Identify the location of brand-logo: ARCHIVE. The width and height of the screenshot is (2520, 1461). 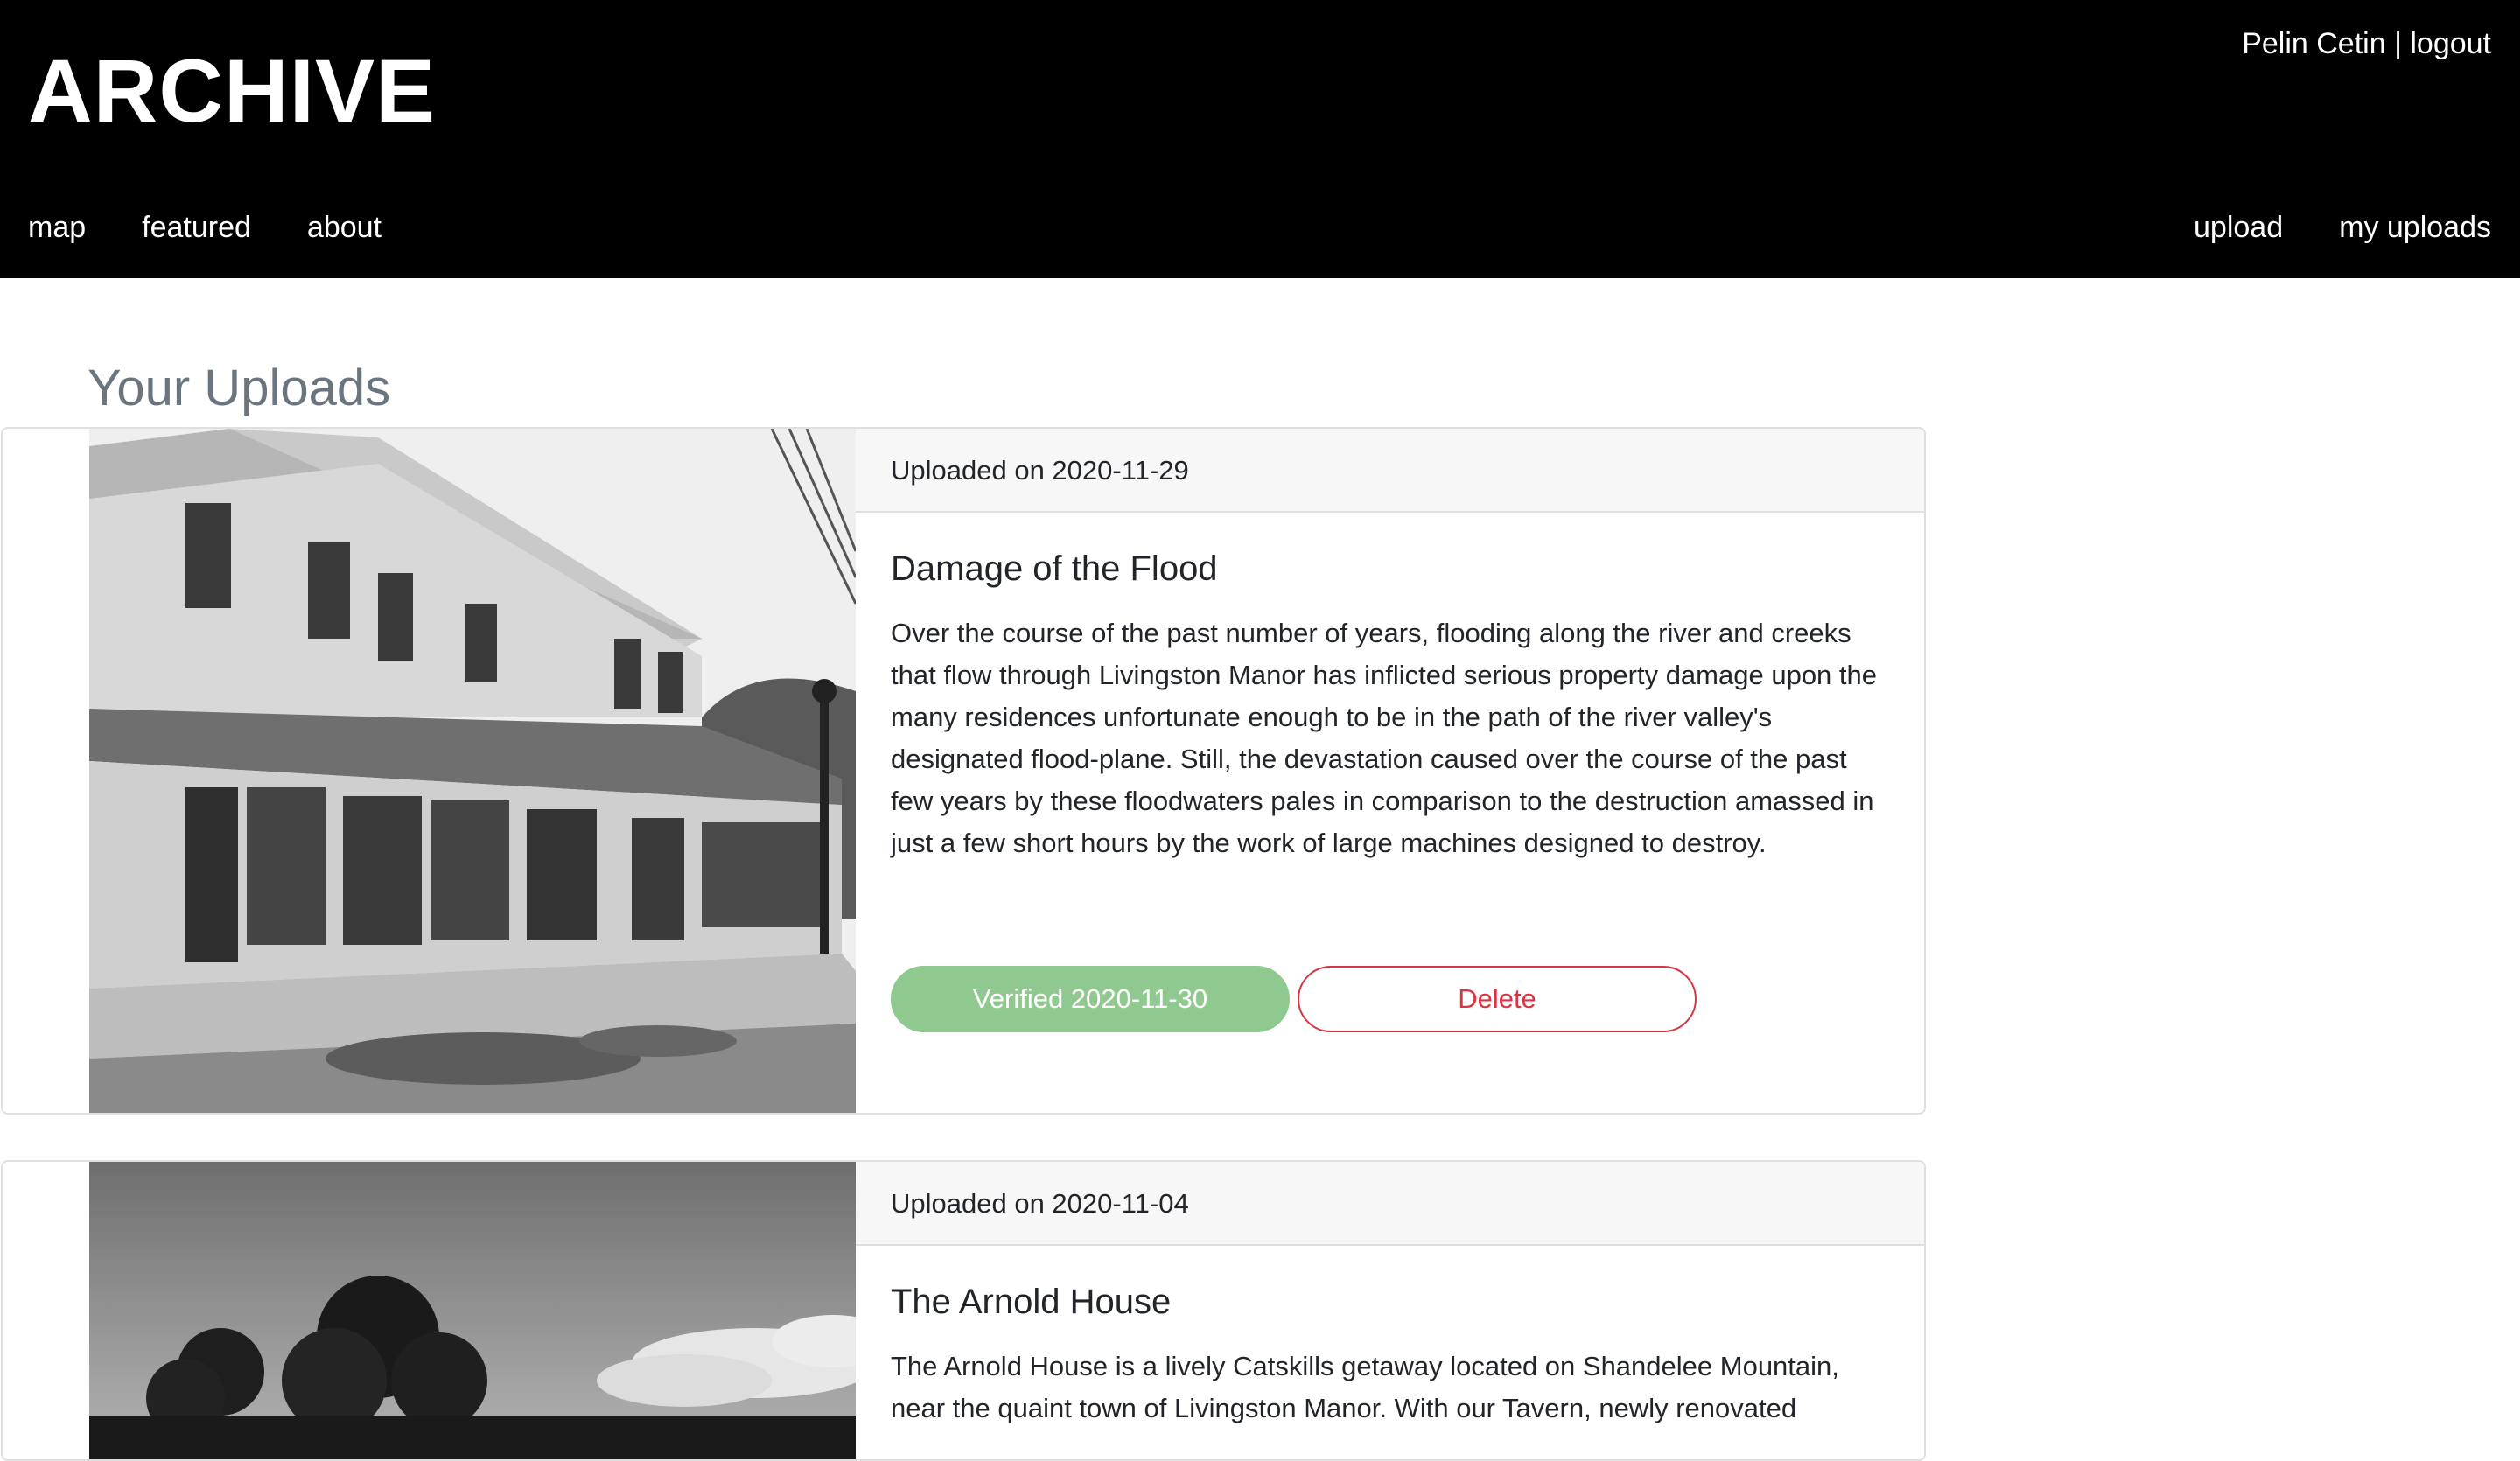
(232, 91).